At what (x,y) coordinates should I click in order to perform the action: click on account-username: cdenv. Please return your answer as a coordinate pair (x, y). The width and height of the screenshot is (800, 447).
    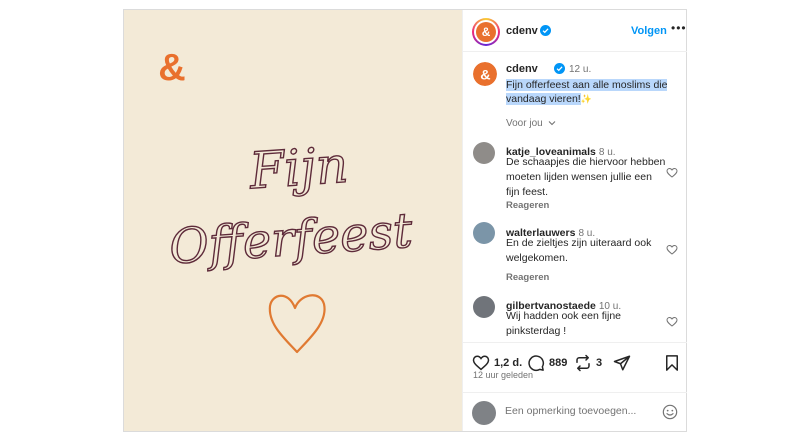
    Looking at the image, I should click on (522, 31).